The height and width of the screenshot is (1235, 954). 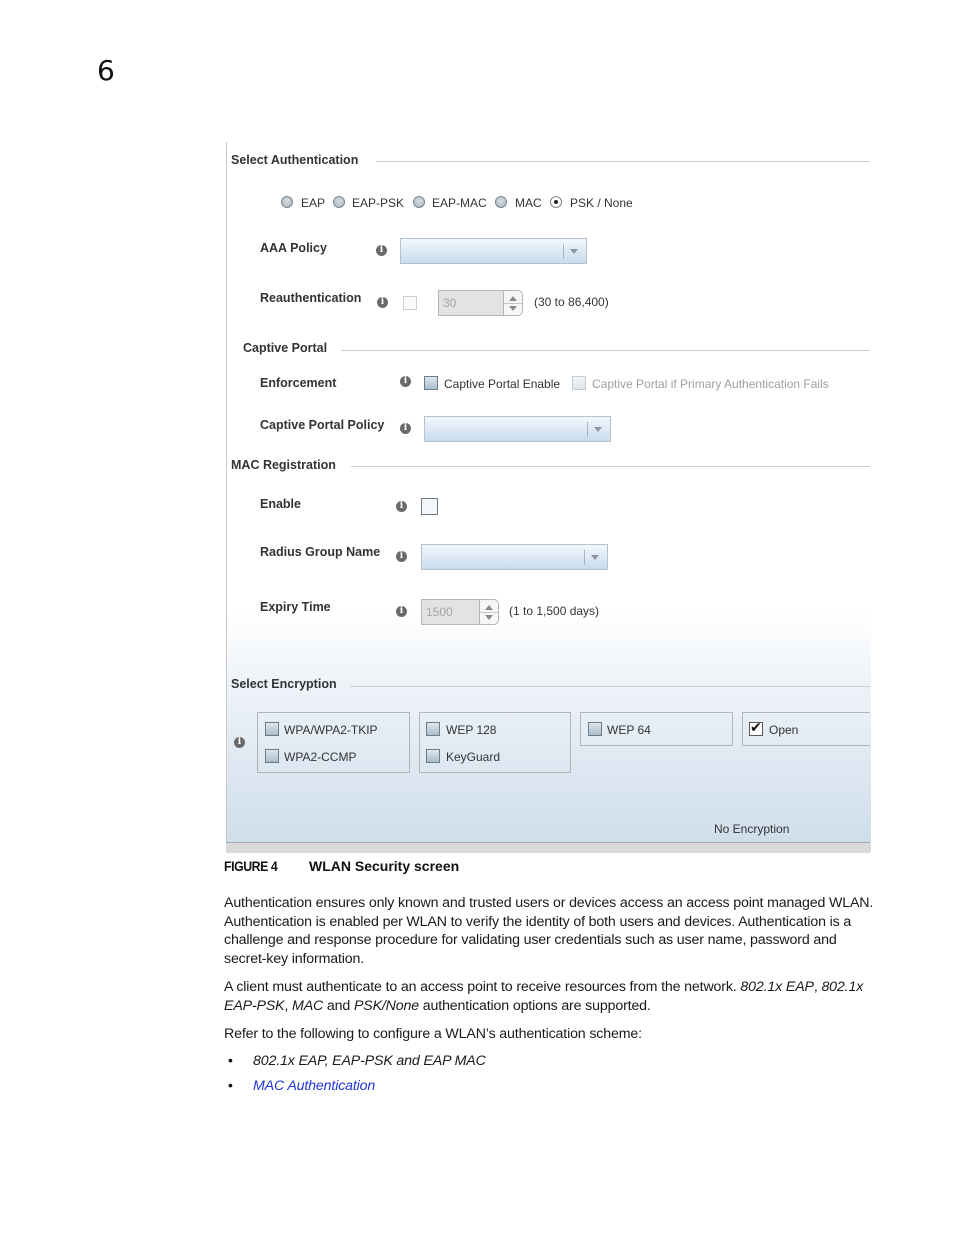 What do you see at coordinates (548, 847) in the screenshot?
I see `panel-footer-bar` at bounding box center [548, 847].